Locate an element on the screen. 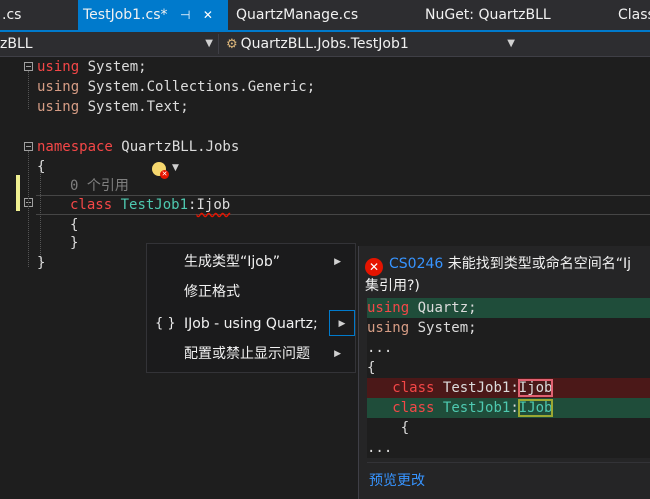  code-line-10: } is located at coordinates (74, 243).